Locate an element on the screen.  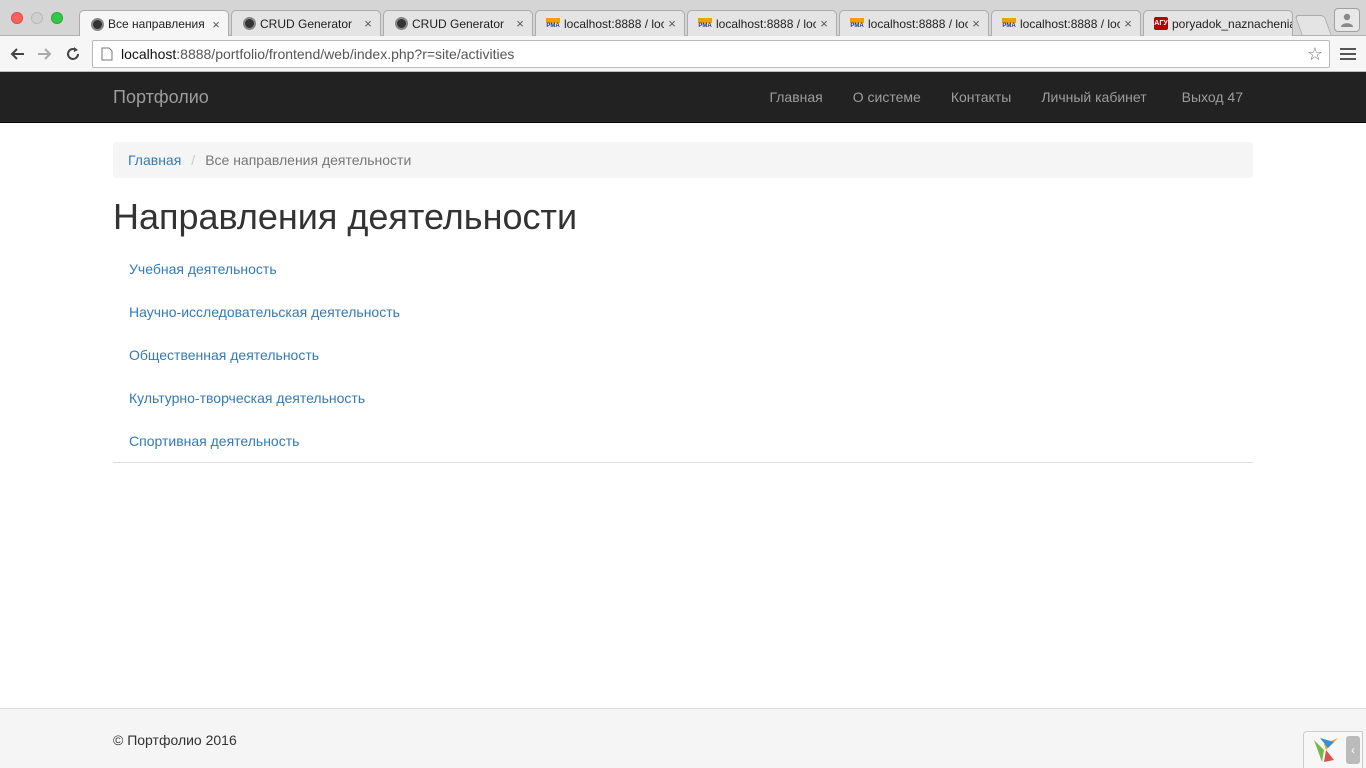
activity-link-cultural: Культурно-творческая деятельность is located at coordinates (683, 397).